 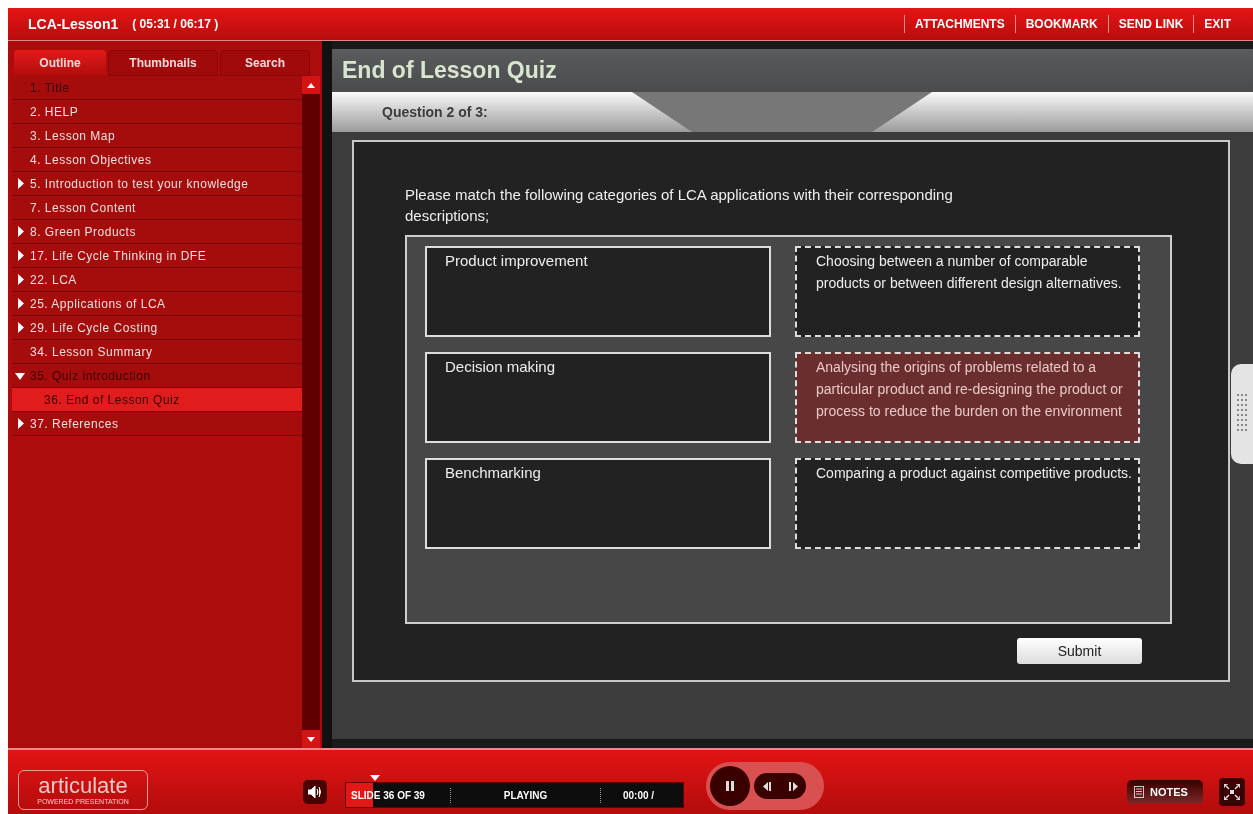 What do you see at coordinates (157, 232) in the screenshot?
I see `outline-item: 8. Green Products` at bounding box center [157, 232].